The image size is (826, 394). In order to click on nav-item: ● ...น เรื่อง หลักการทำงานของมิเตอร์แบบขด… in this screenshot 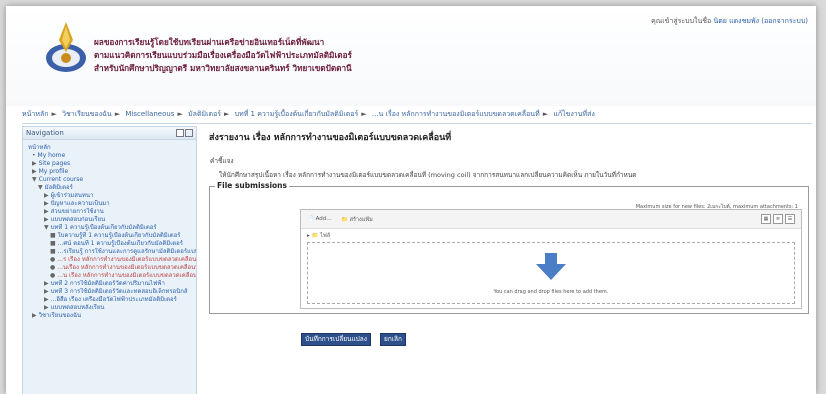, I will do `click(111, 276)`.